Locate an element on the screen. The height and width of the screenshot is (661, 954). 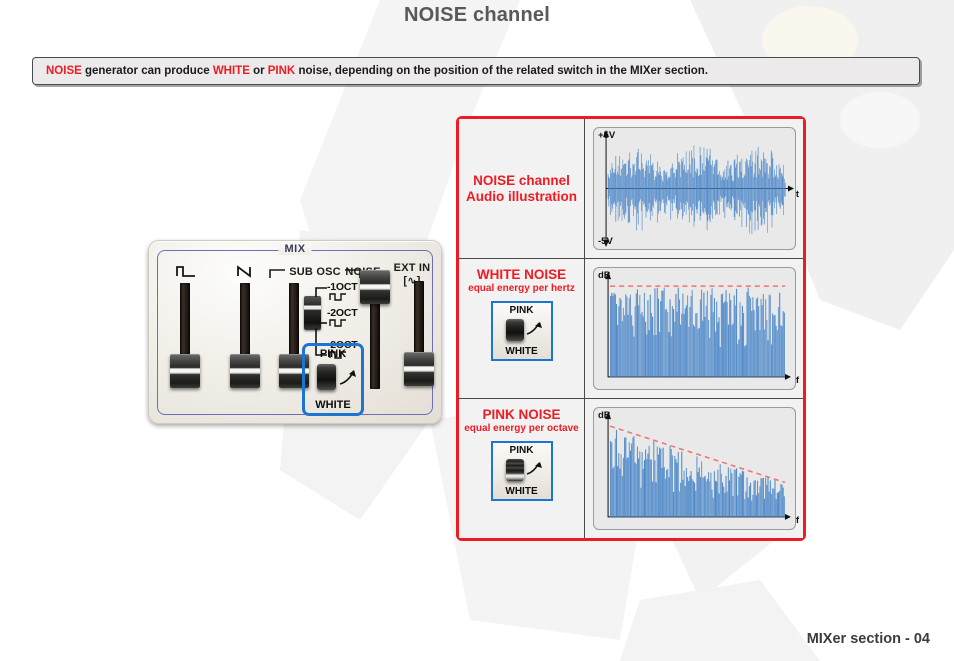
slider-track-extin is located at coordinates (419, 320).